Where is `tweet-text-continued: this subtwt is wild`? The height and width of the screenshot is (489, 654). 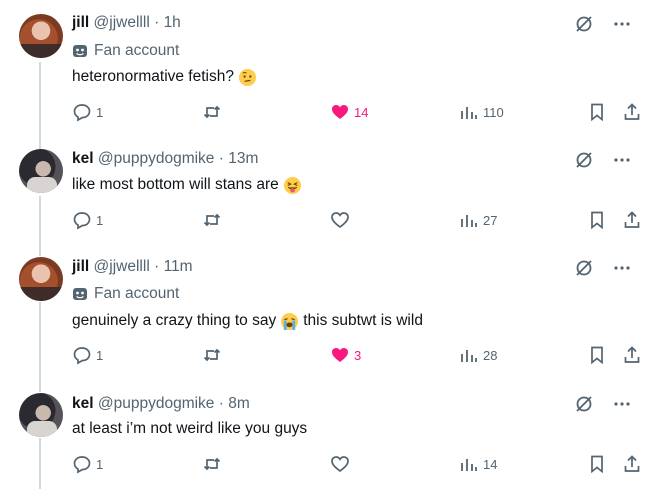
tweet-text-continued: this subtwt is wild is located at coordinates (363, 320).